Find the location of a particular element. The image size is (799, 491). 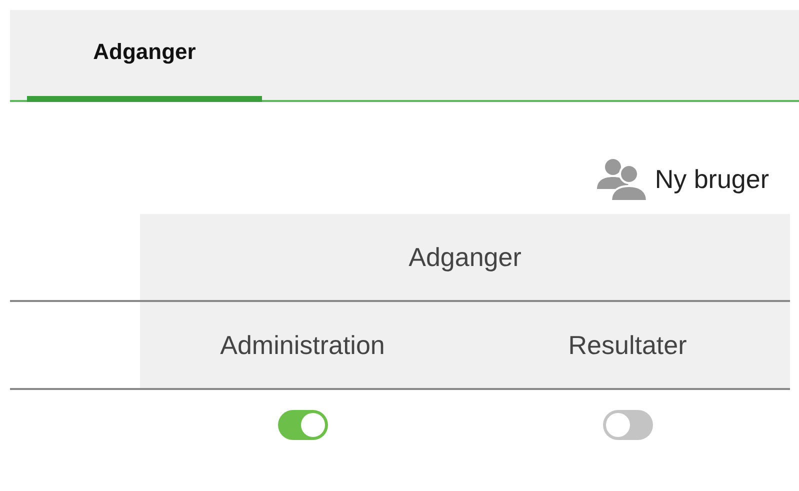

column-header: Administration is located at coordinates (302, 345).